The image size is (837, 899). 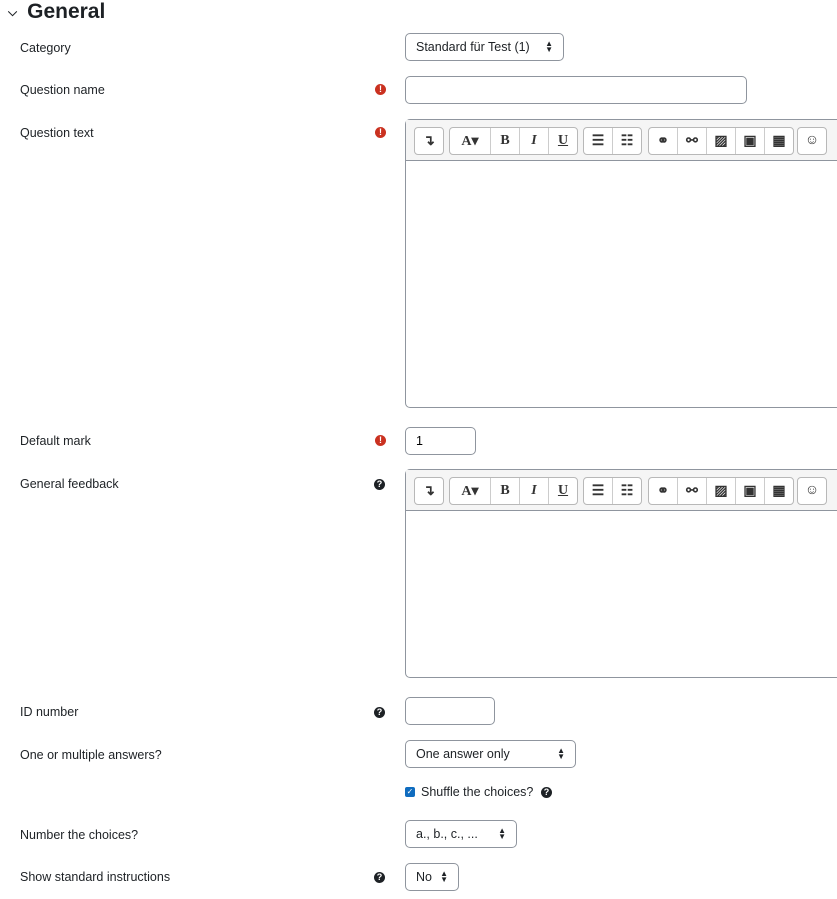 I want to click on category-select: Standard für Test (1) ▲ ▼, so click(x=484, y=47).